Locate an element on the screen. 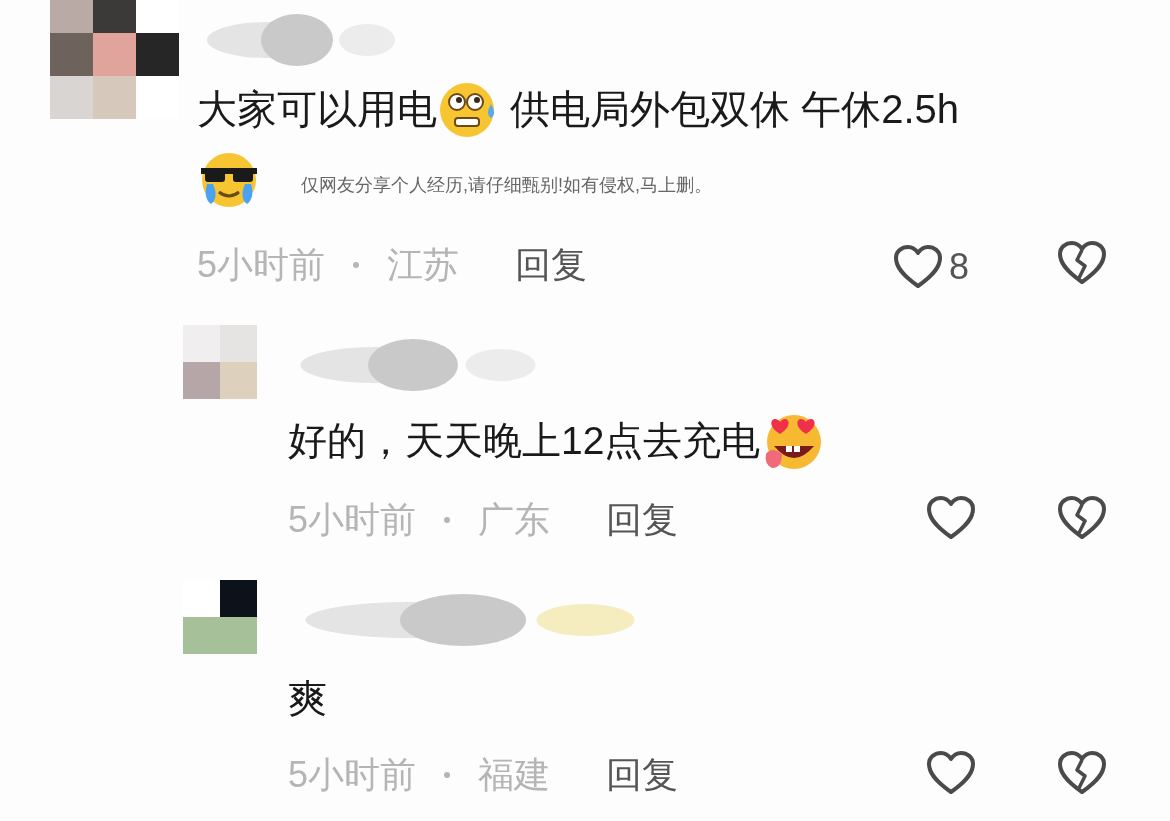  comment-text: 爽 is located at coordinates (307, 699).